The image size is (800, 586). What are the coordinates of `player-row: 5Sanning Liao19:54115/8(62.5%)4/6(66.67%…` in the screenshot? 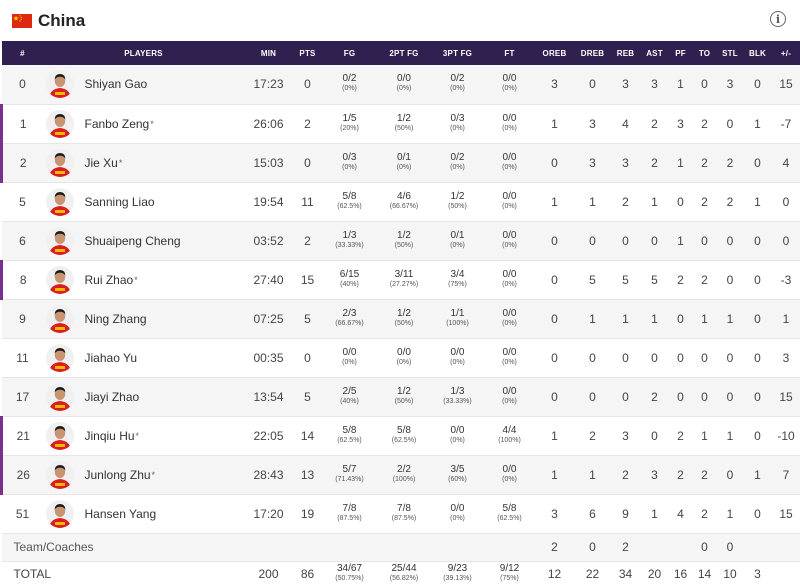 It's located at (401, 201).